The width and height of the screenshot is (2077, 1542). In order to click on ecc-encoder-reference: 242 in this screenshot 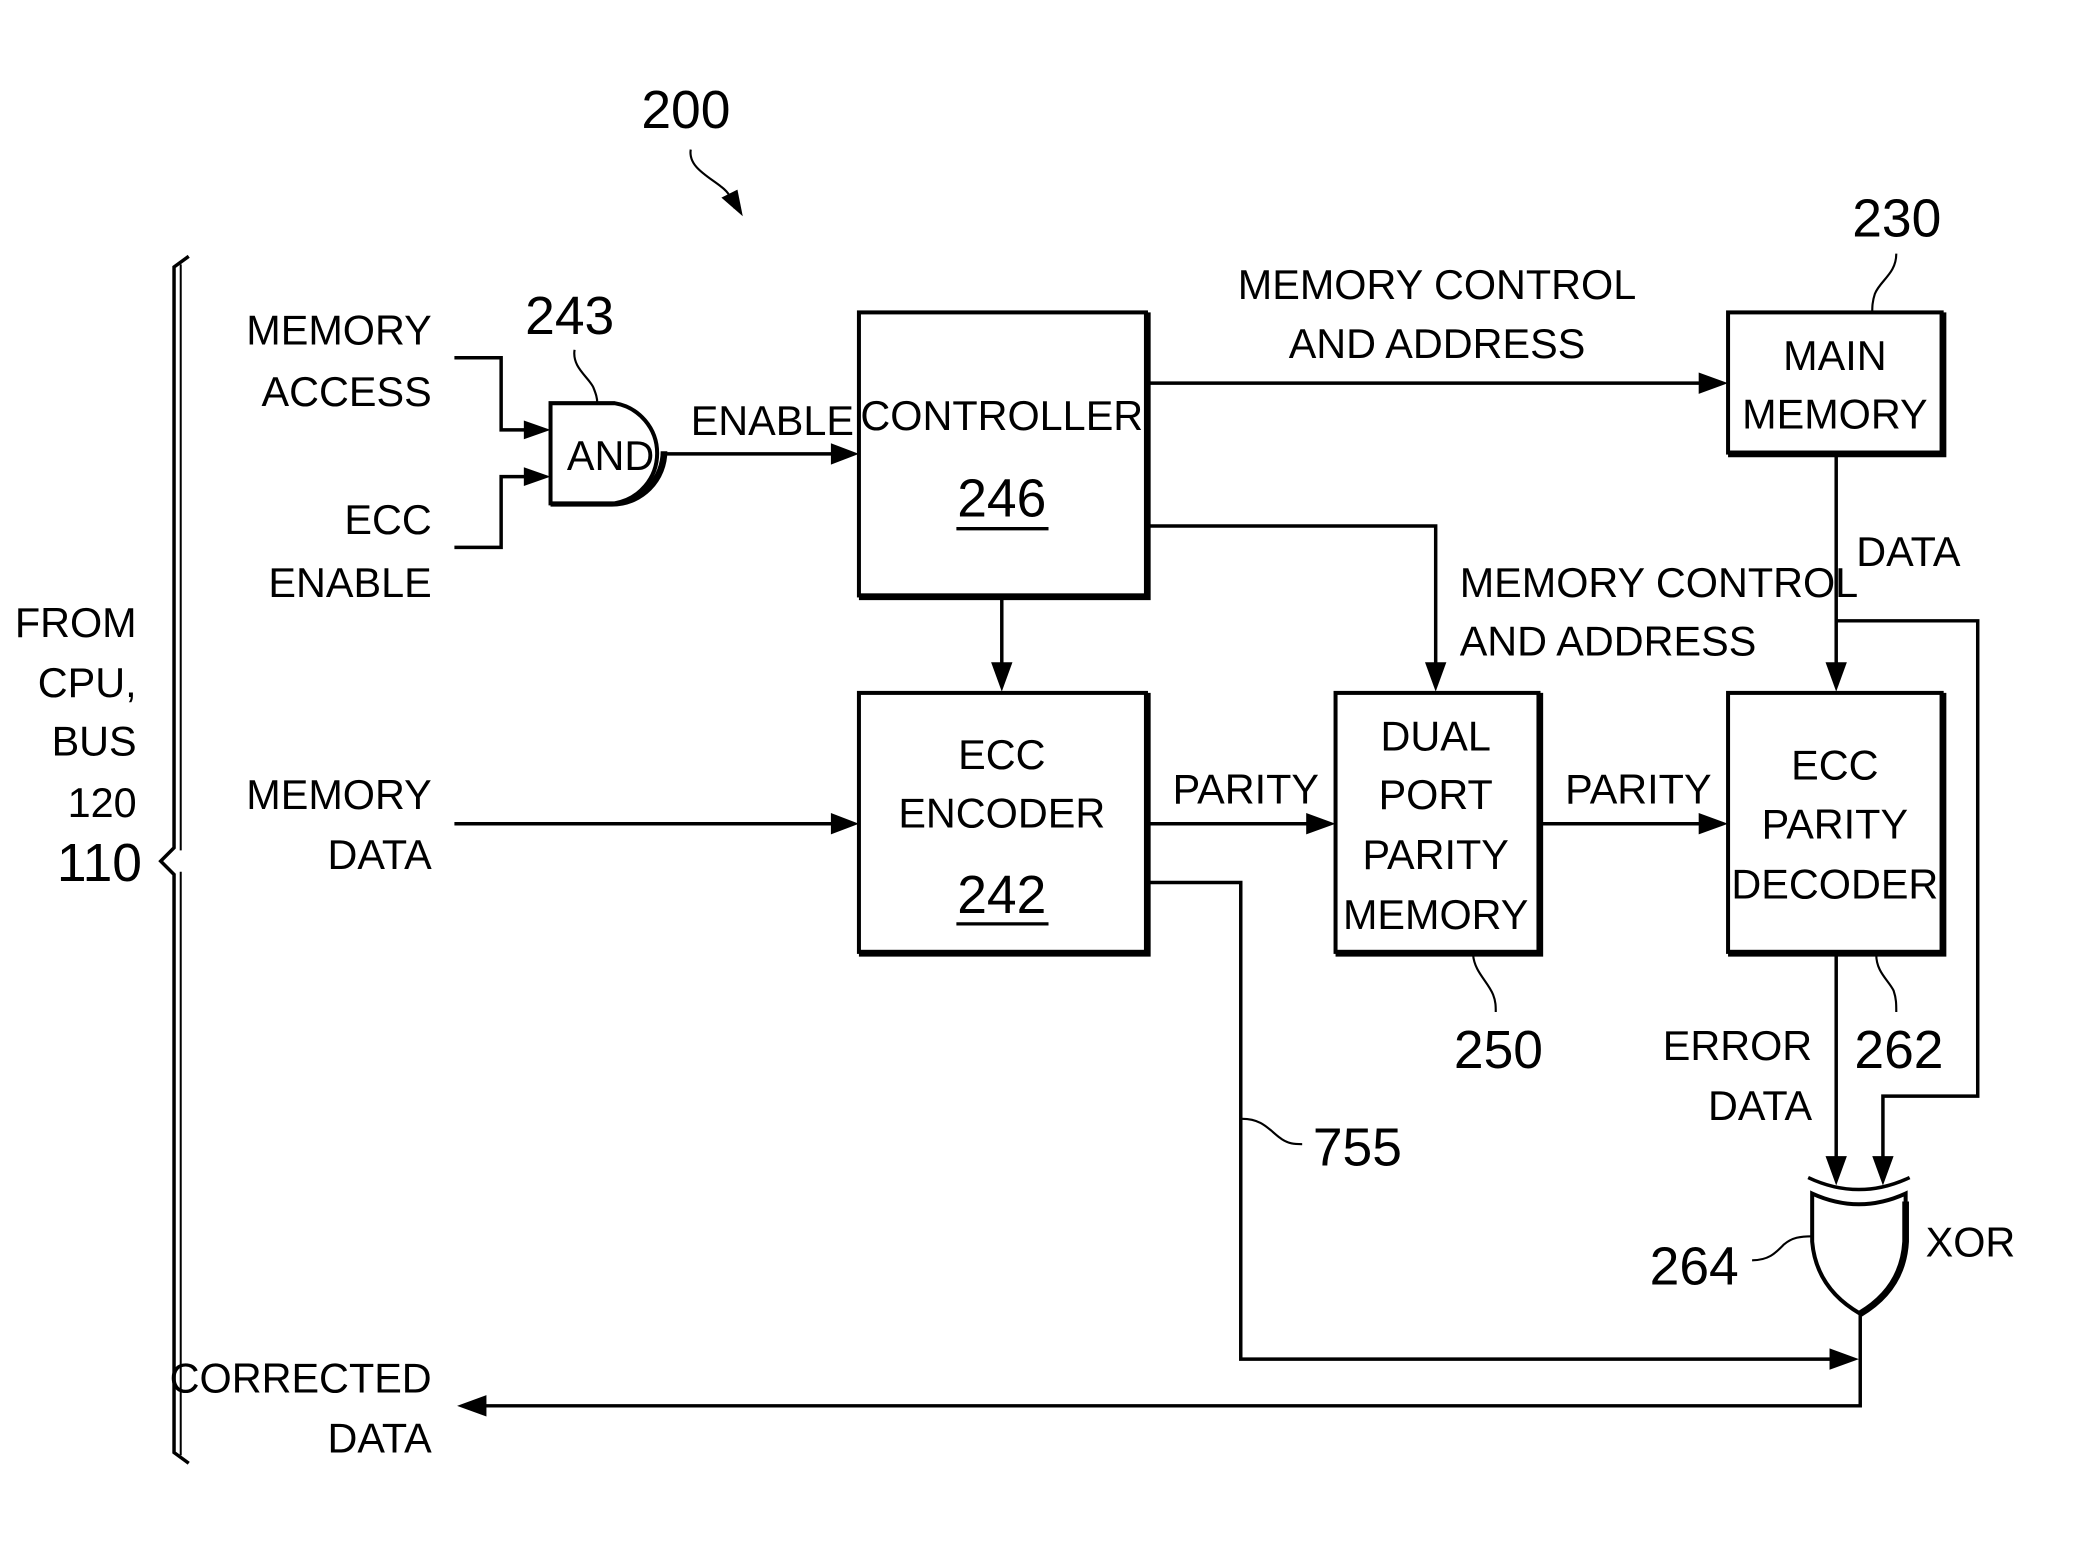, I will do `click(1001, 895)`.